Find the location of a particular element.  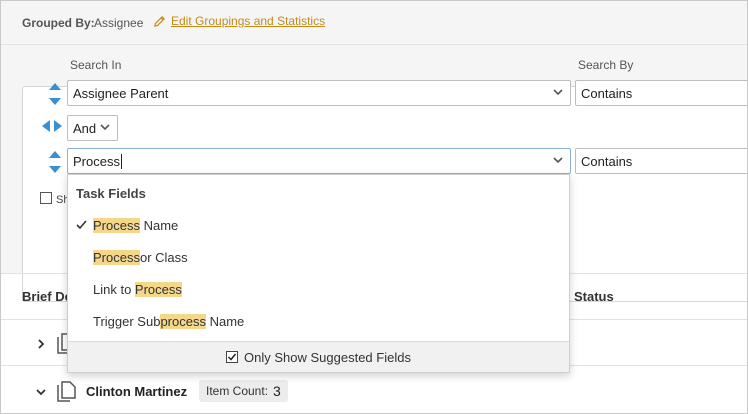

group-copy-icon is located at coordinates (66, 391).